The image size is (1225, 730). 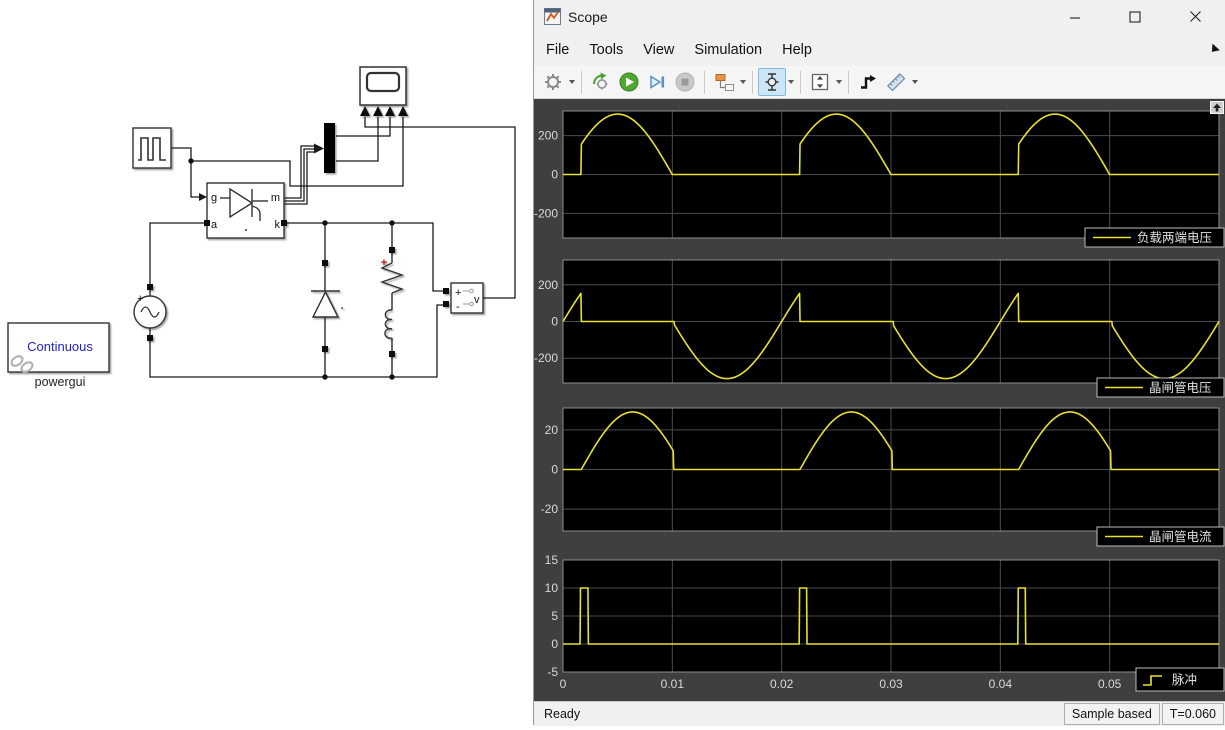 What do you see at coordinates (552, 588) in the screenshot?
I see `y-tick-label: 10` at bounding box center [552, 588].